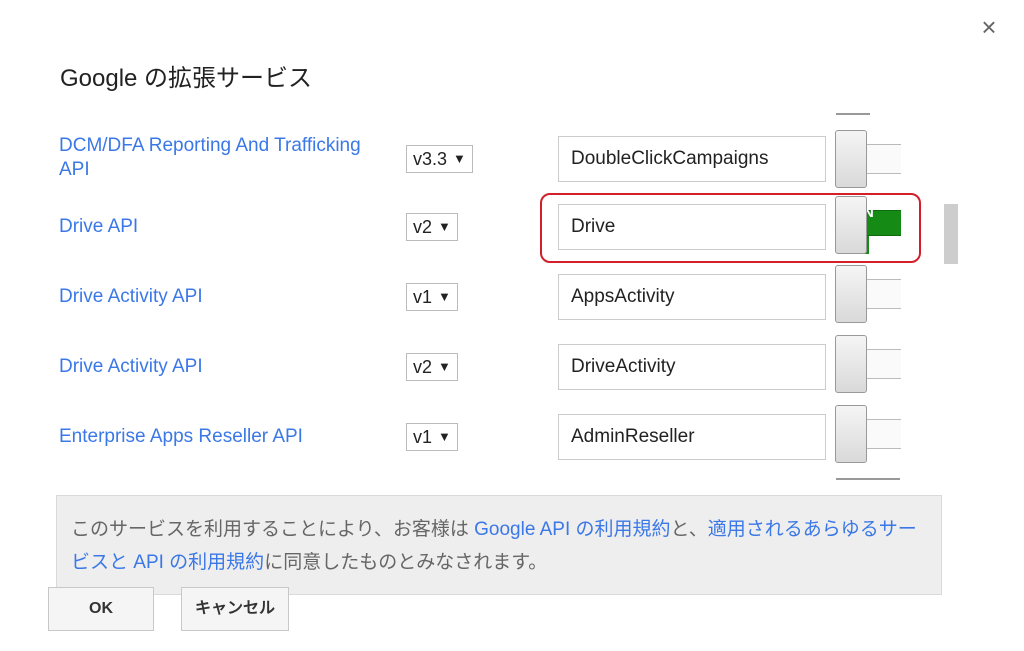  I want to click on identifier-input: Drive, so click(692, 227).